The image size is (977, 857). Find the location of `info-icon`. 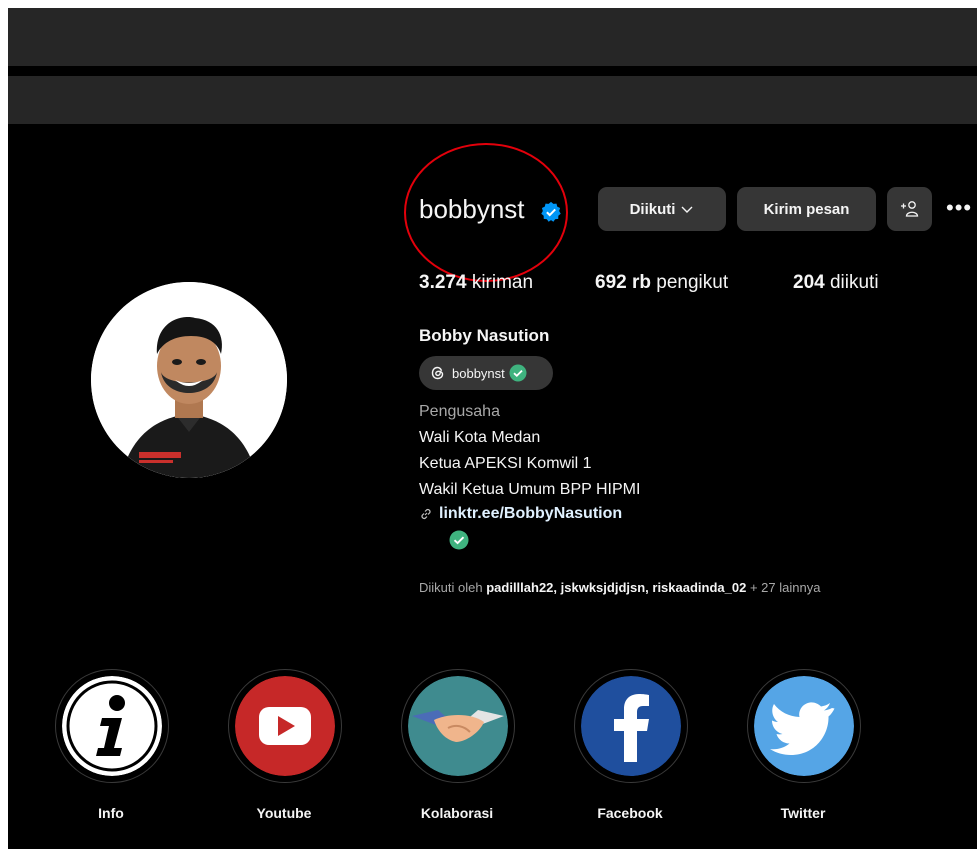

info-icon is located at coordinates (112, 726).